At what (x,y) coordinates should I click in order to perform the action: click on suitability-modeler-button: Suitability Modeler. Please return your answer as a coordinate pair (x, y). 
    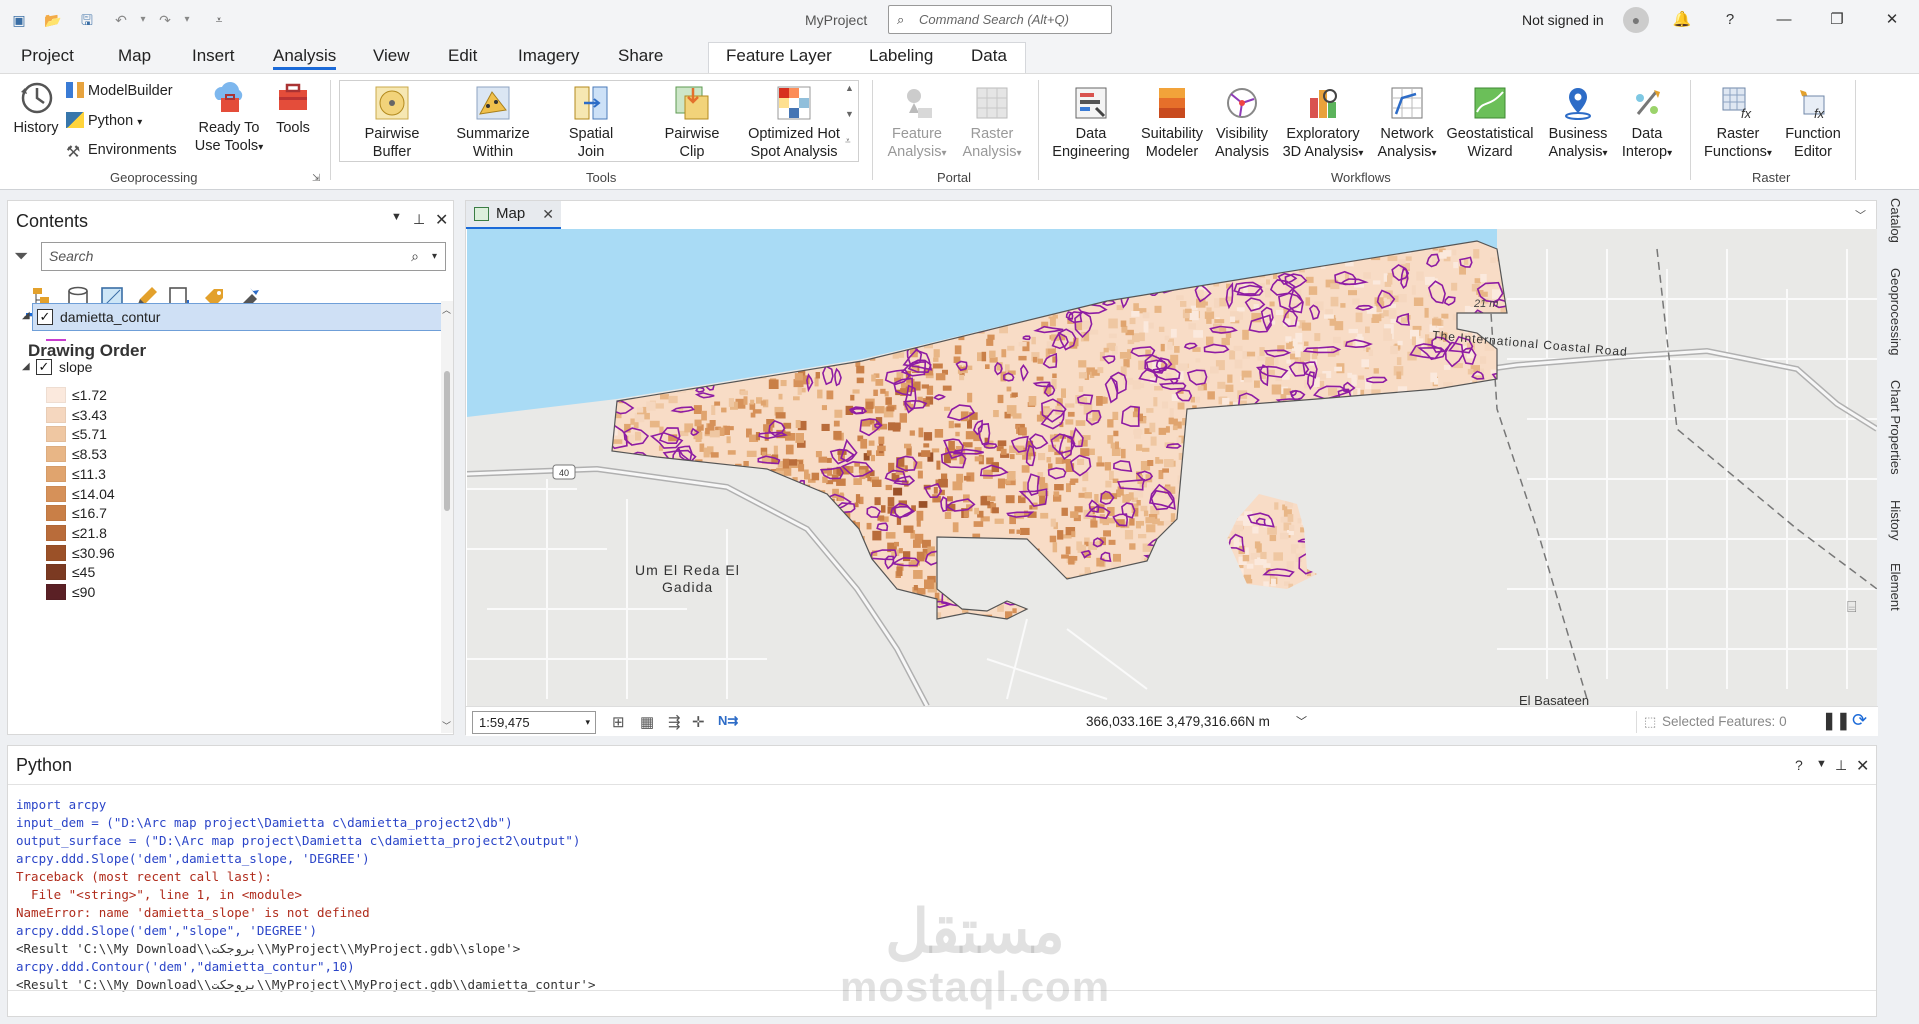
    Looking at the image, I should click on (1172, 122).